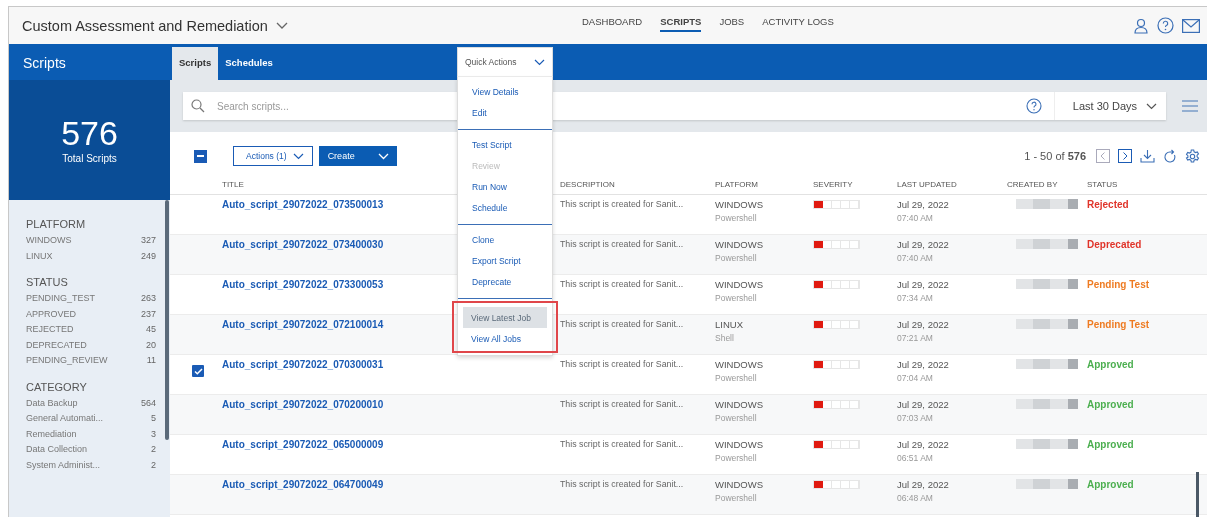 The height and width of the screenshot is (517, 1207). Describe the element at coordinates (148, 314) in the screenshot. I see `filter-count: 237` at that location.